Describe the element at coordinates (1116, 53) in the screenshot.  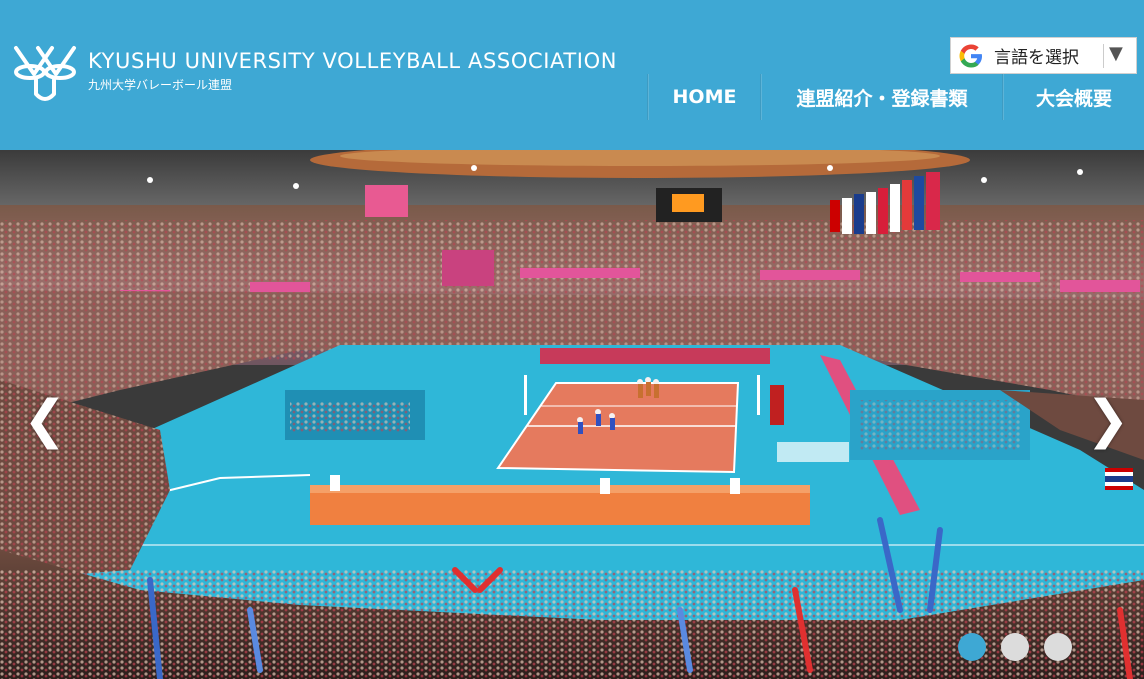
I see `dropdown-arrow-icon: ▼` at that location.